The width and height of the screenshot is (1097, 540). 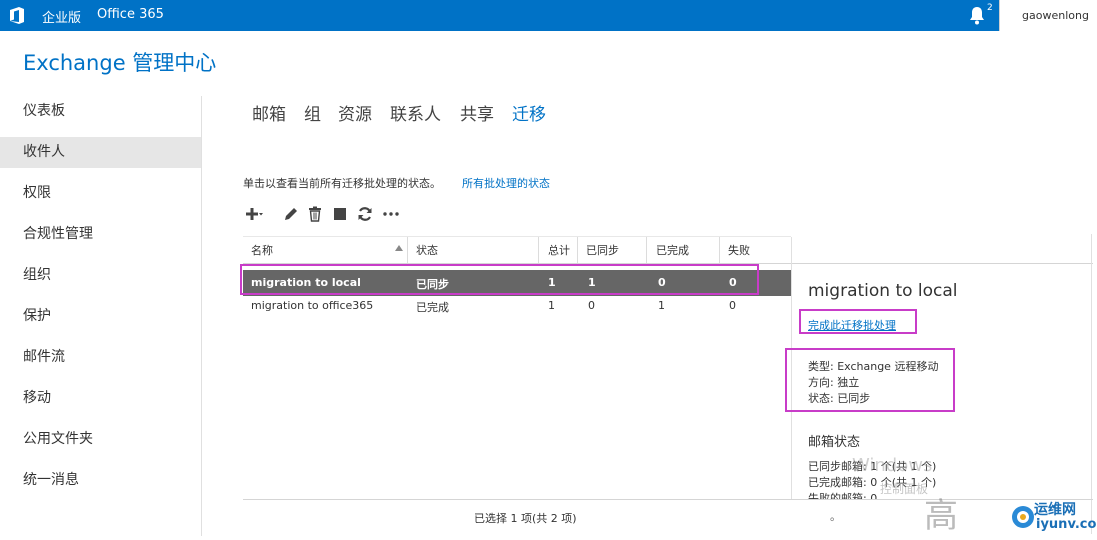 I want to click on column-header-status: 状态, so click(x=427, y=250).